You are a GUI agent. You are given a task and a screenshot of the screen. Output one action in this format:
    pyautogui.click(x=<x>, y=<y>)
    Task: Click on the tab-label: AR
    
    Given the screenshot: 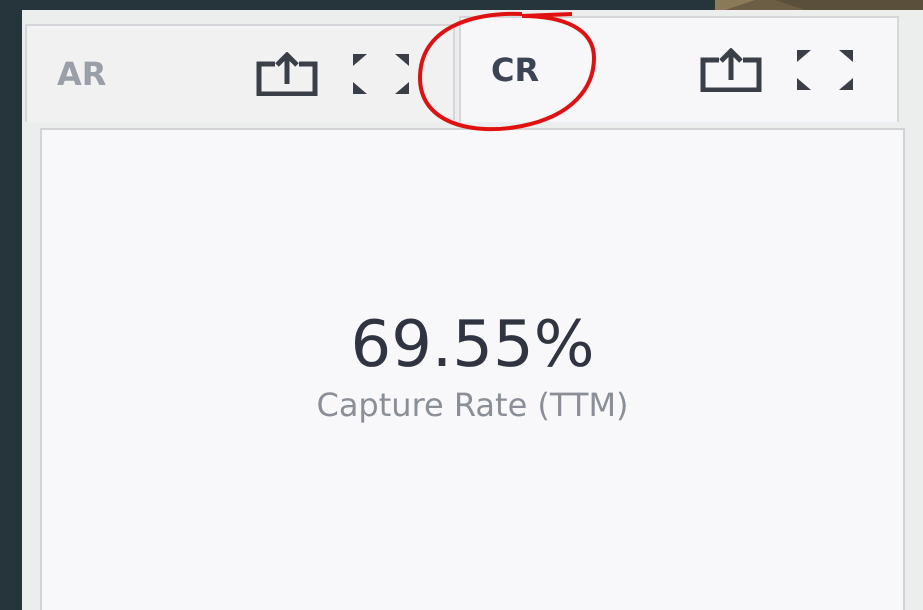 What is the action you would take?
    pyautogui.click(x=82, y=74)
    